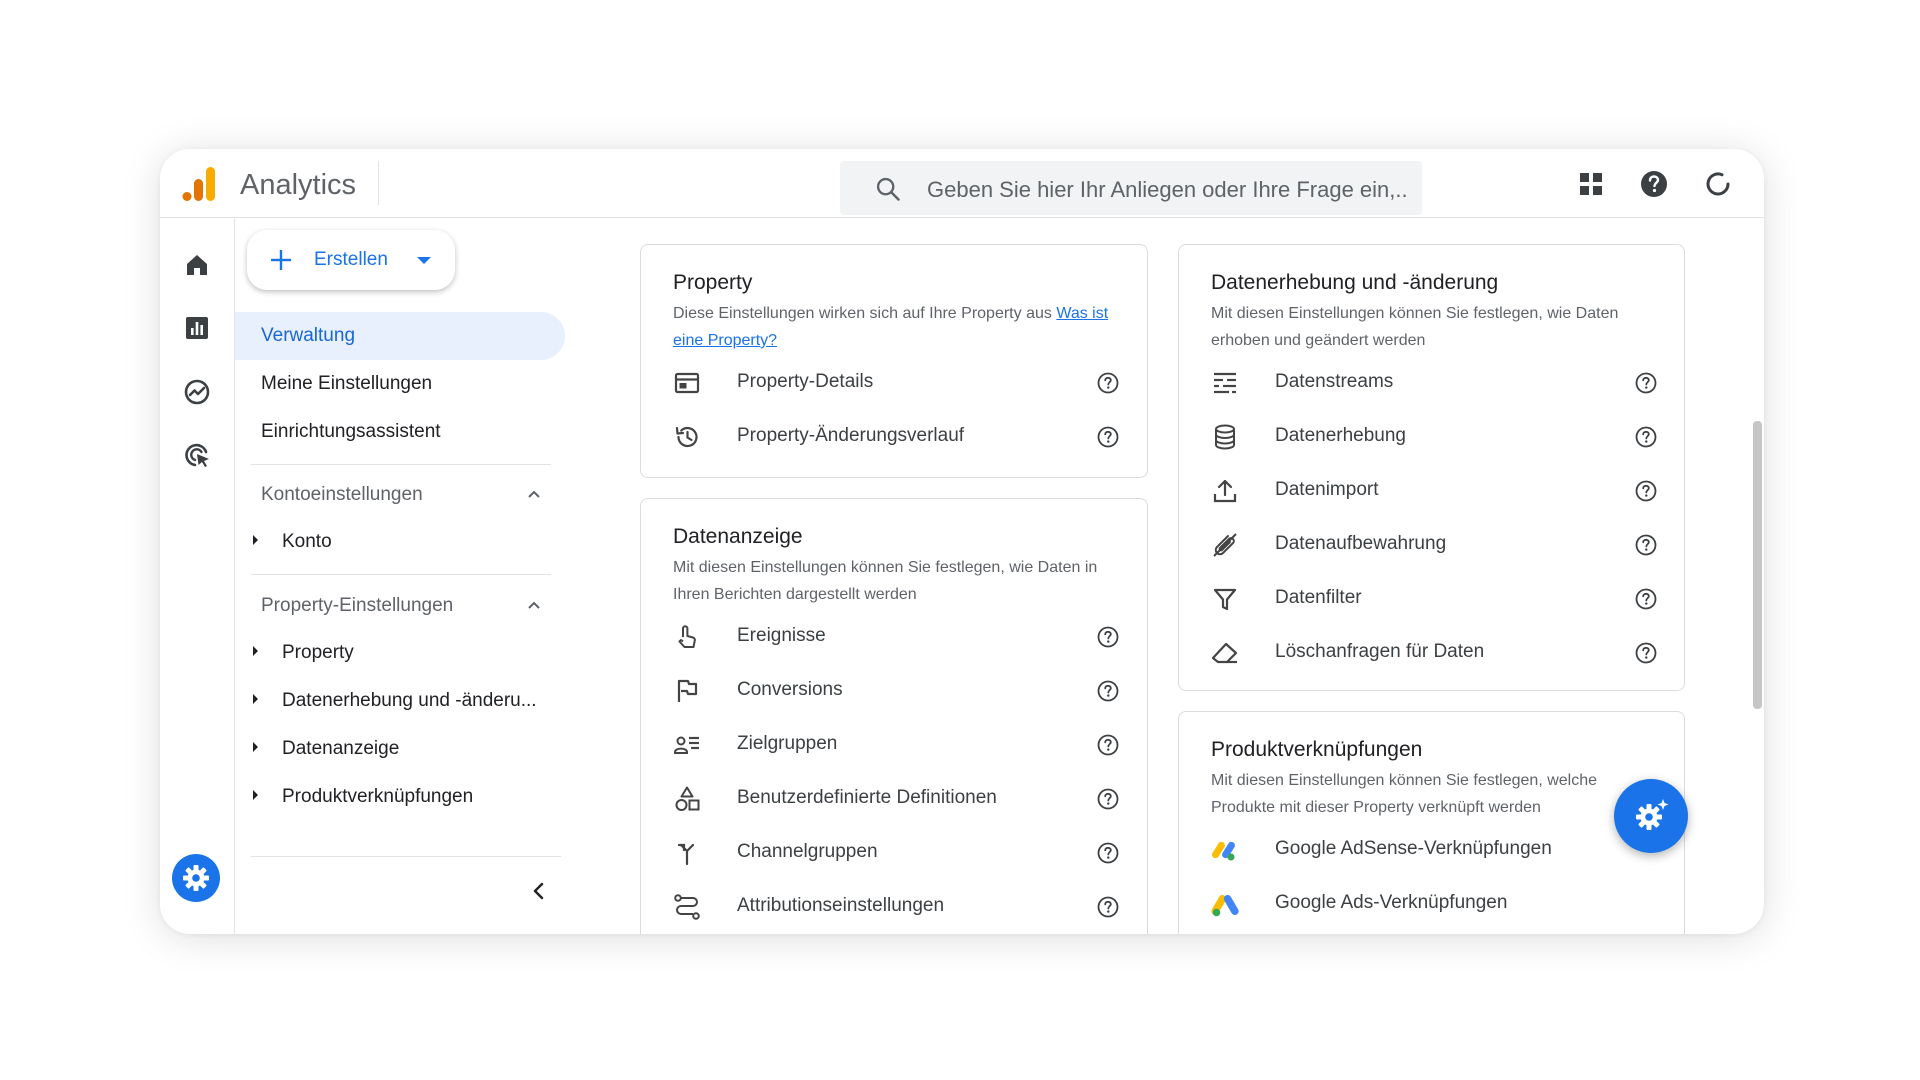 This screenshot has height=1080, width=1920. What do you see at coordinates (687, 798) in the screenshot?
I see `shapes-icon` at bounding box center [687, 798].